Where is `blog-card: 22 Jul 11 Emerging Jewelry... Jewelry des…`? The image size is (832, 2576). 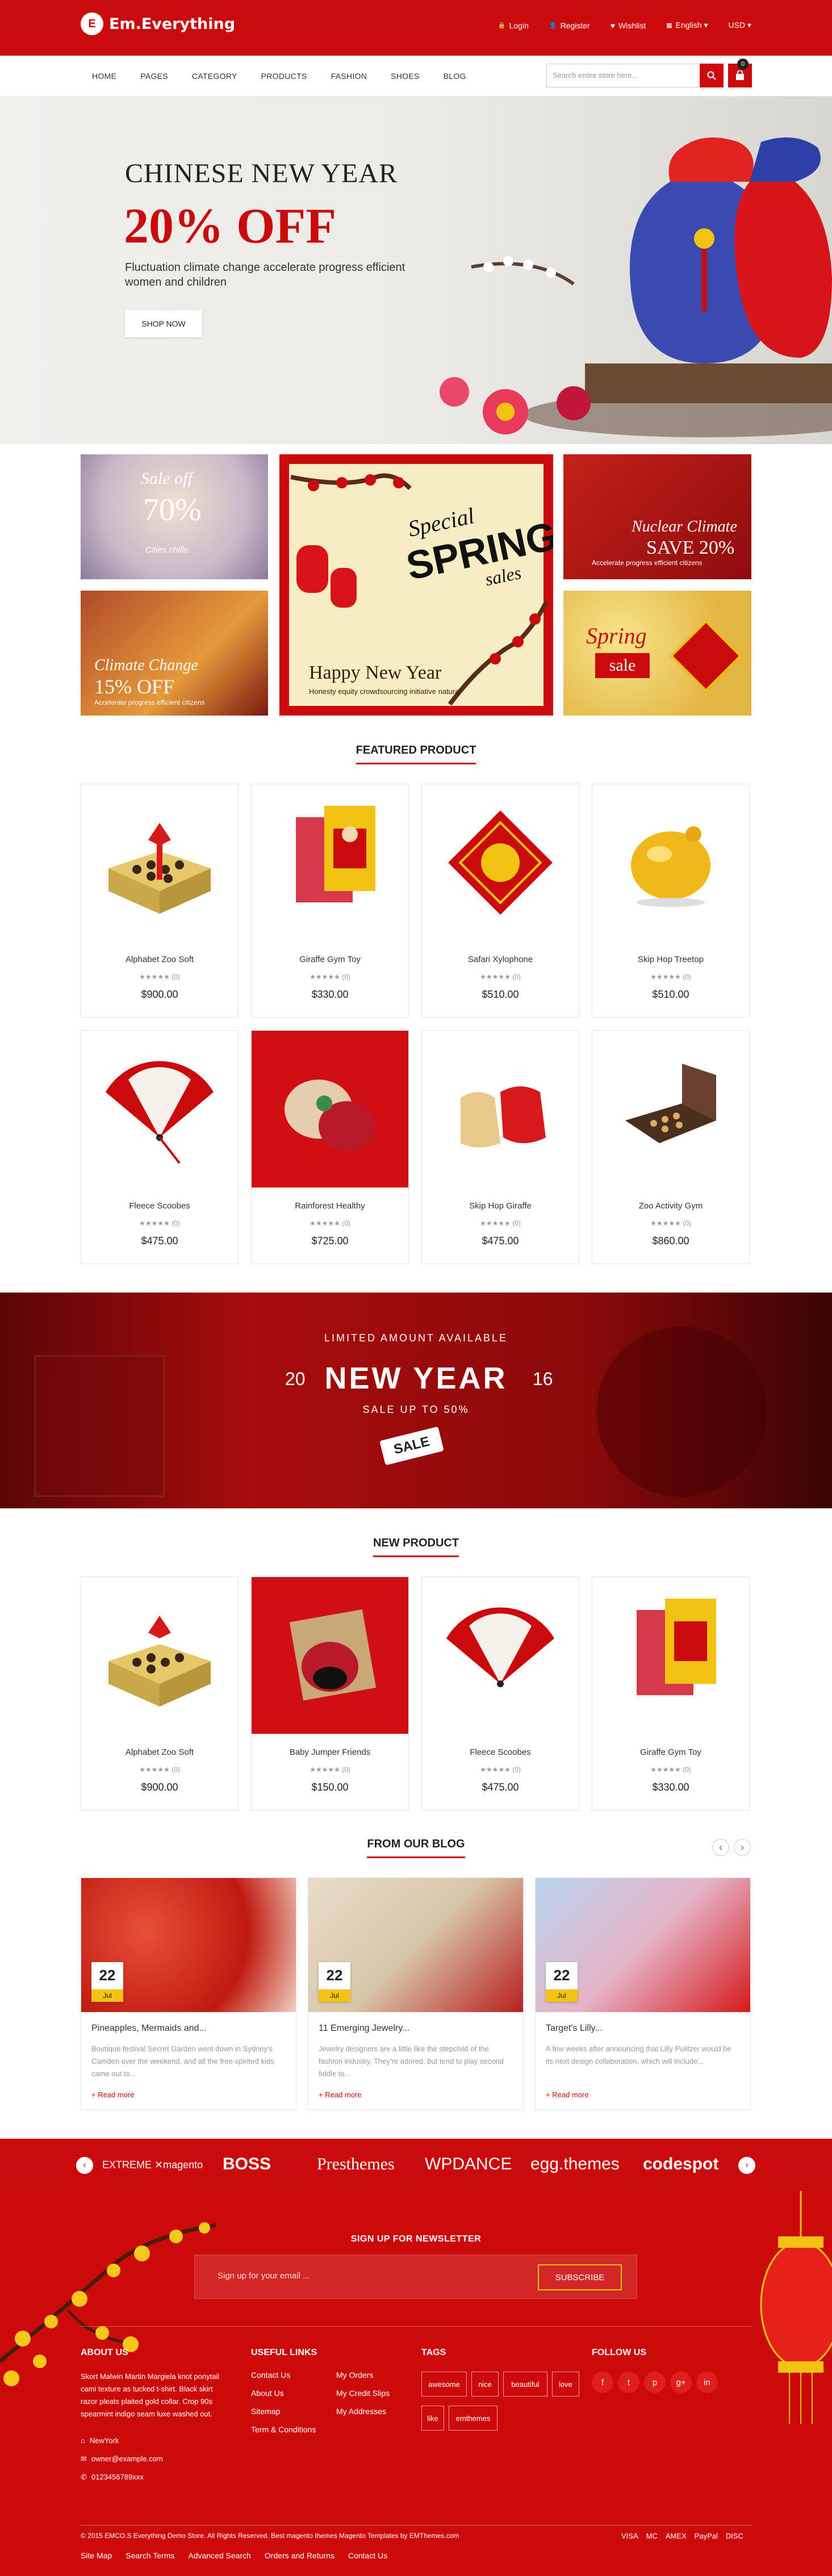 blog-card: 22 Jul 11 Emerging Jewelry... Jewelry des… is located at coordinates (416, 1993).